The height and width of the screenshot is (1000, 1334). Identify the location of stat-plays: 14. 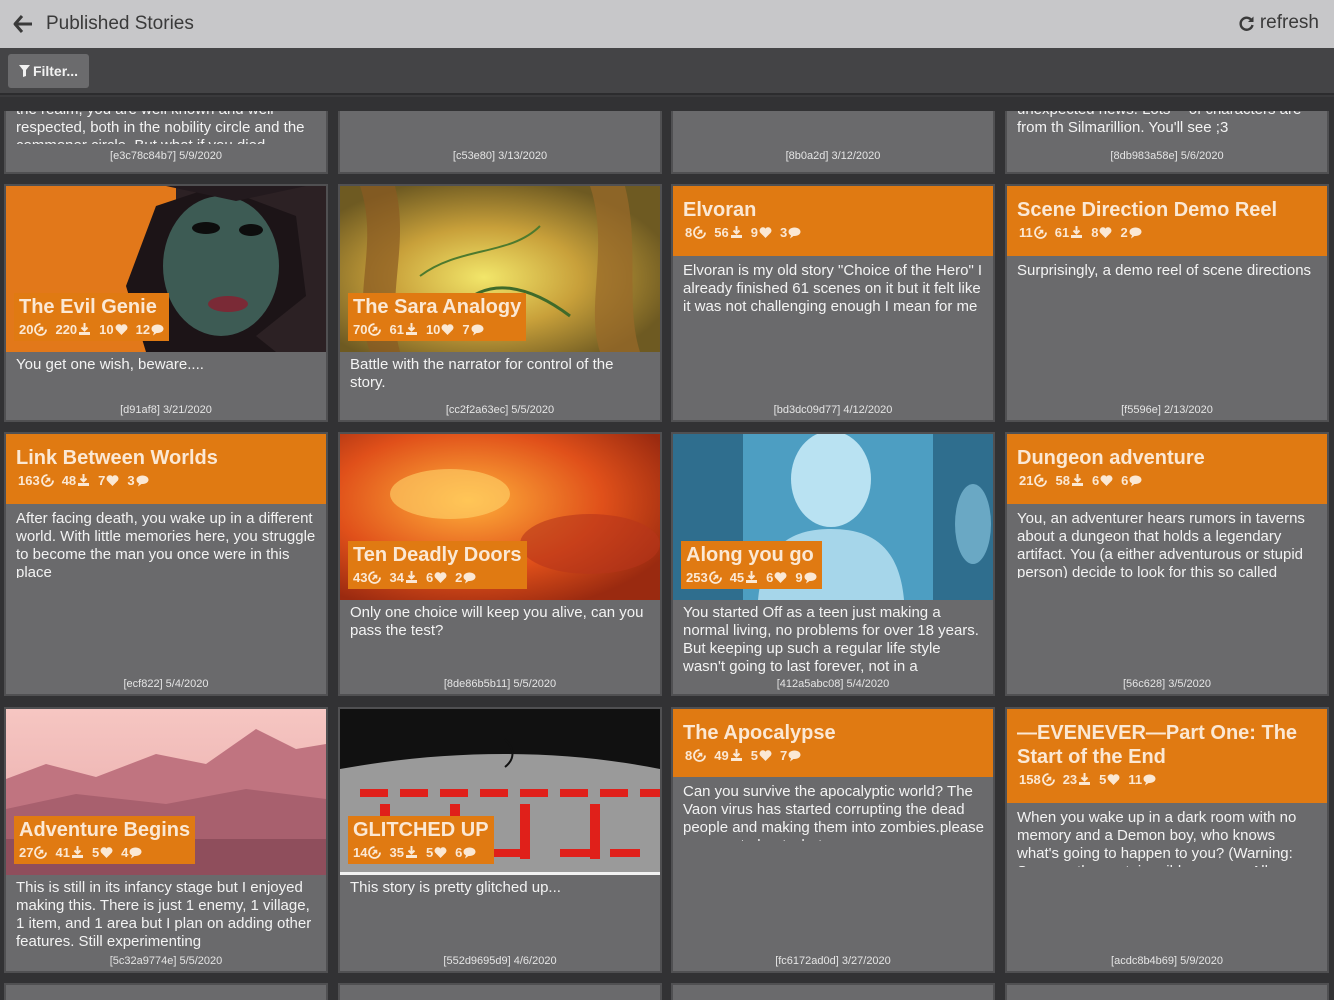
(367, 852).